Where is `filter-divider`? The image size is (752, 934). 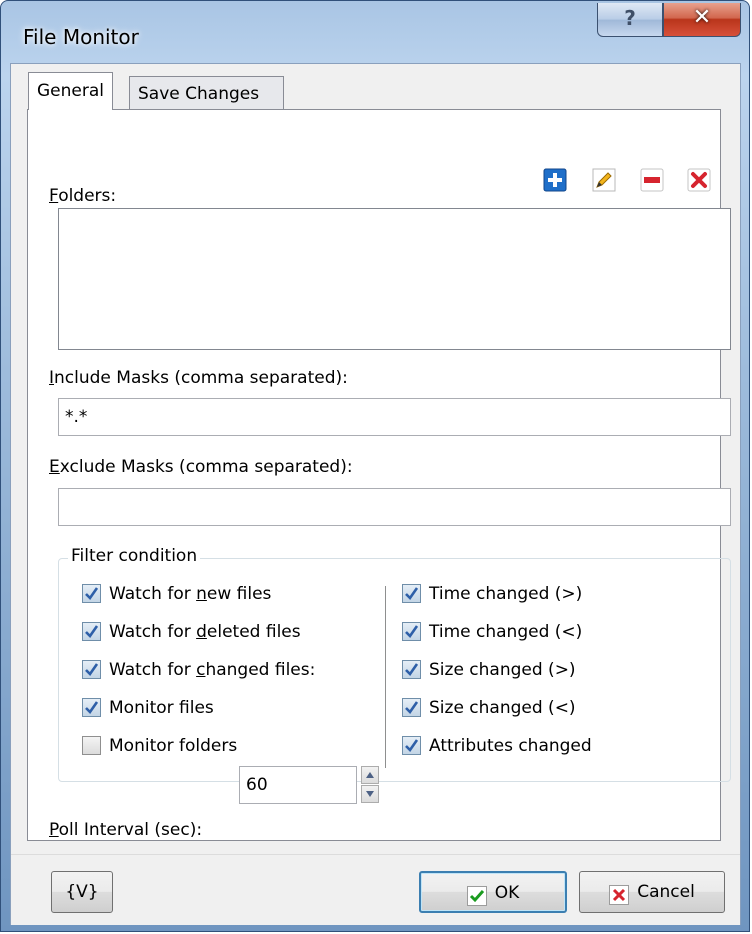 filter-divider is located at coordinates (385, 677).